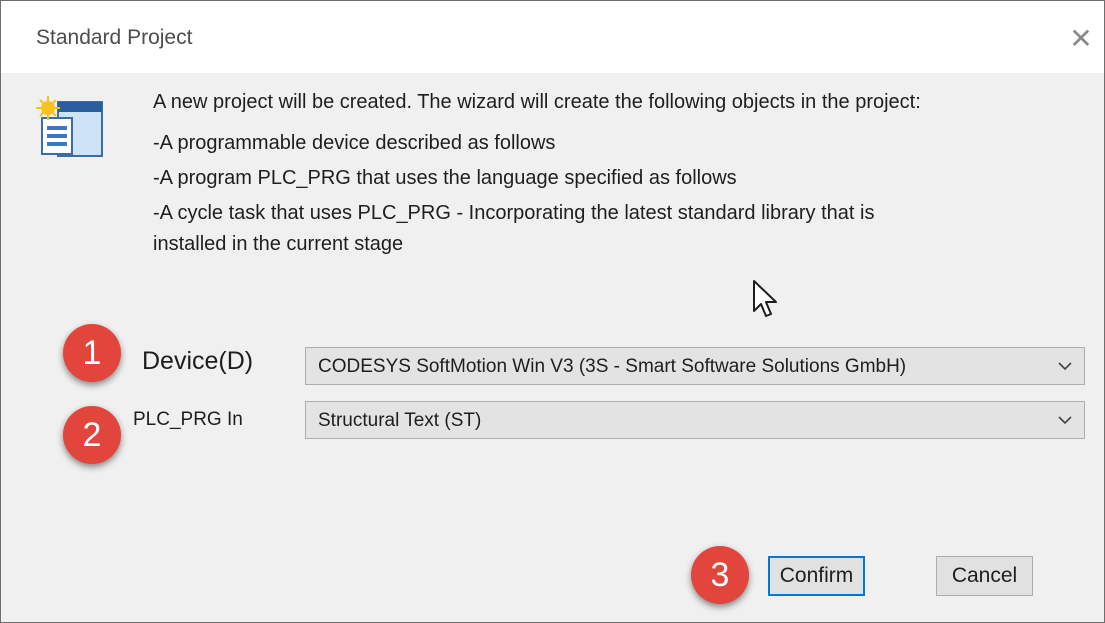 Image resolution: width=1105 pixels, height=623 pixels. Describe the element at coordinates (552, 37) in the screenshot. I see `title-bar: Standard Project ✕` at that location.